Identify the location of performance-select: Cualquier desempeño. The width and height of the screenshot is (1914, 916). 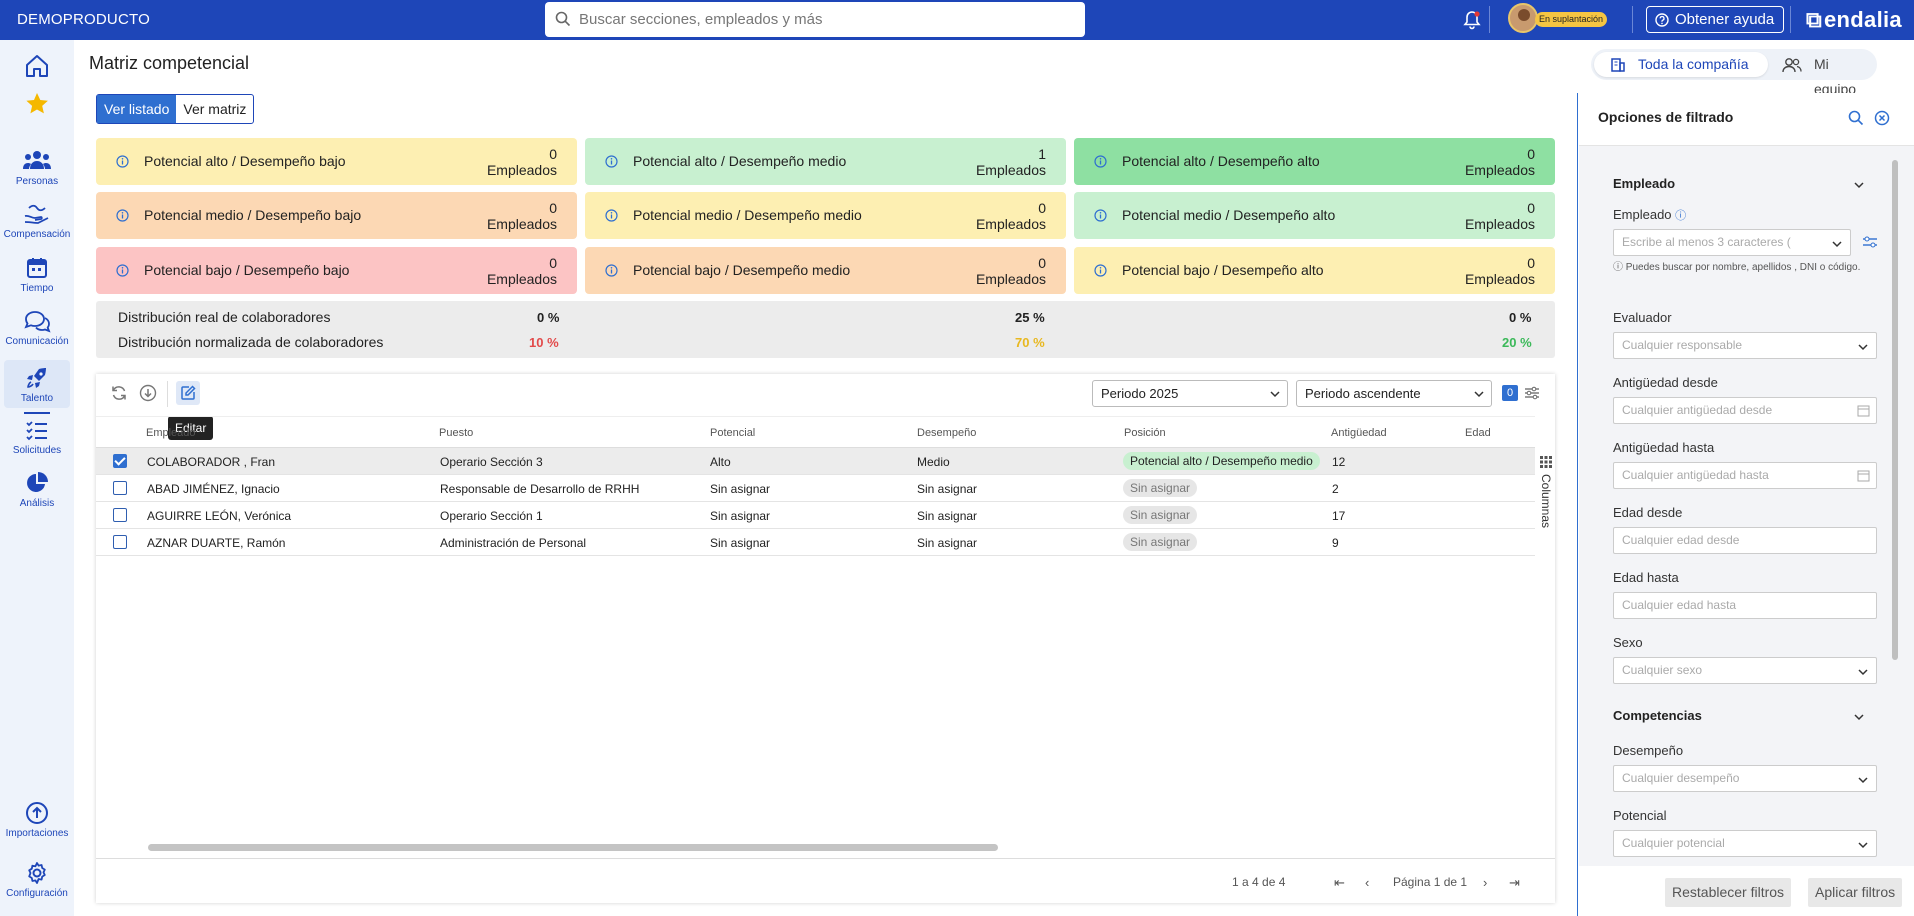
(1745, 778).